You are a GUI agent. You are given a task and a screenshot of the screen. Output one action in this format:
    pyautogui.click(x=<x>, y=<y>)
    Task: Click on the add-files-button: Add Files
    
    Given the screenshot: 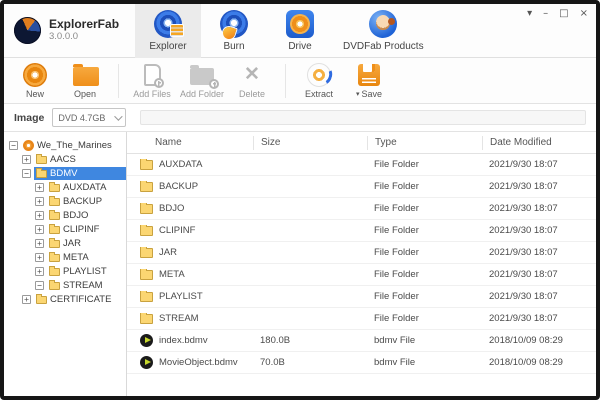 What is the action you would take?
    pyautogui.click(x=152, y=81)
    